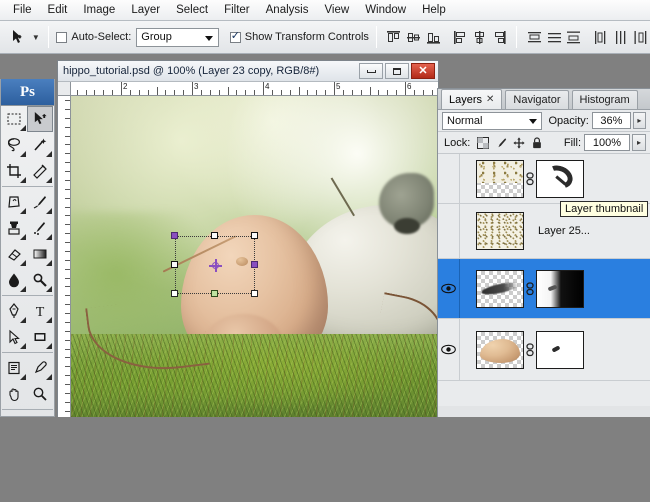 This screenshot has height=502, width=650. What do you see at coordinates (40, 202) in the screenshot?
I see `brush-tool-icon` at bounding box center [40, 202].